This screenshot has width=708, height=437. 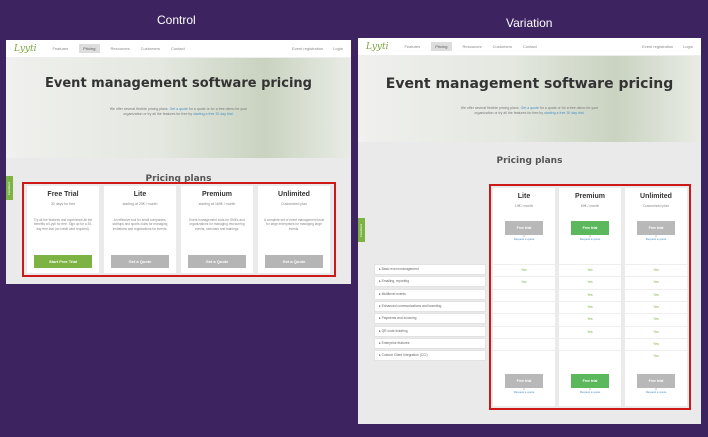 I want to click on feature-row: ▸ Basic event management, so click(x=430, y=269).